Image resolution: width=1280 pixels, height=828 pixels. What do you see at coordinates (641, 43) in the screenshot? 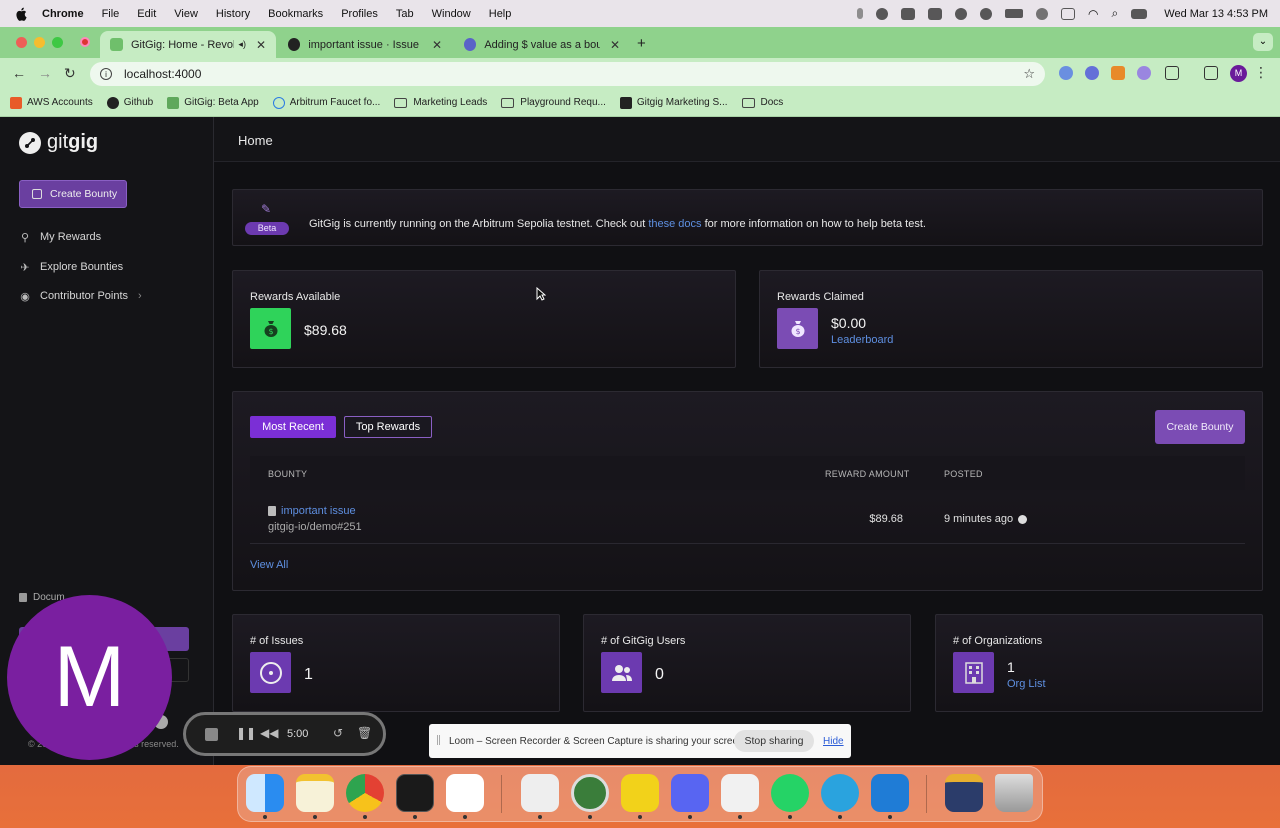
I see `new-tab-icon: +` at bounding box center [641, 43].